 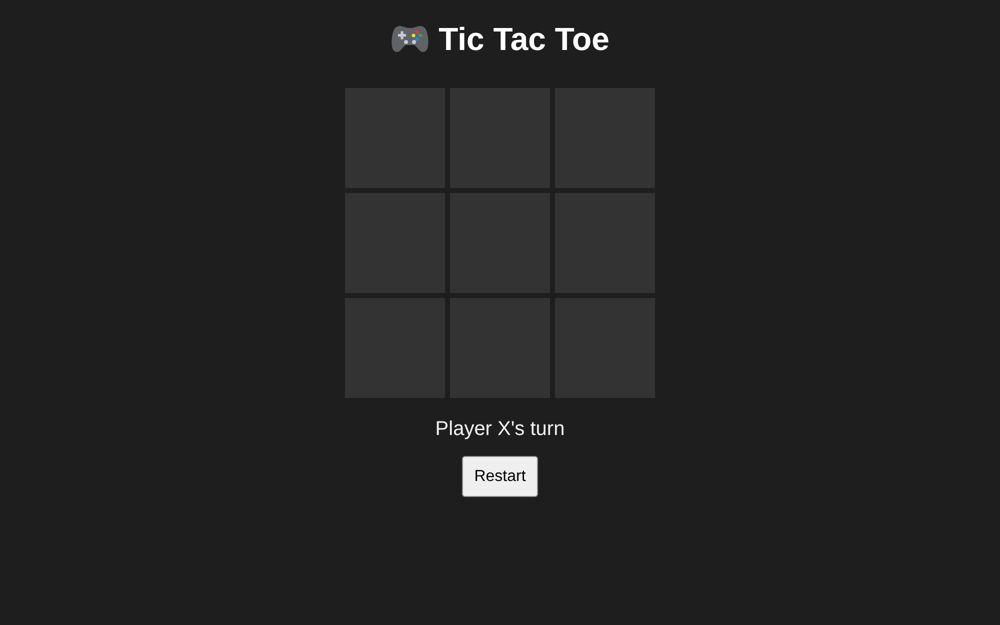 What do you see at coordinates (524, 39) in the screenshot?
I see `page-title: Tic Tac Toe` at bounding box center [524, 39].